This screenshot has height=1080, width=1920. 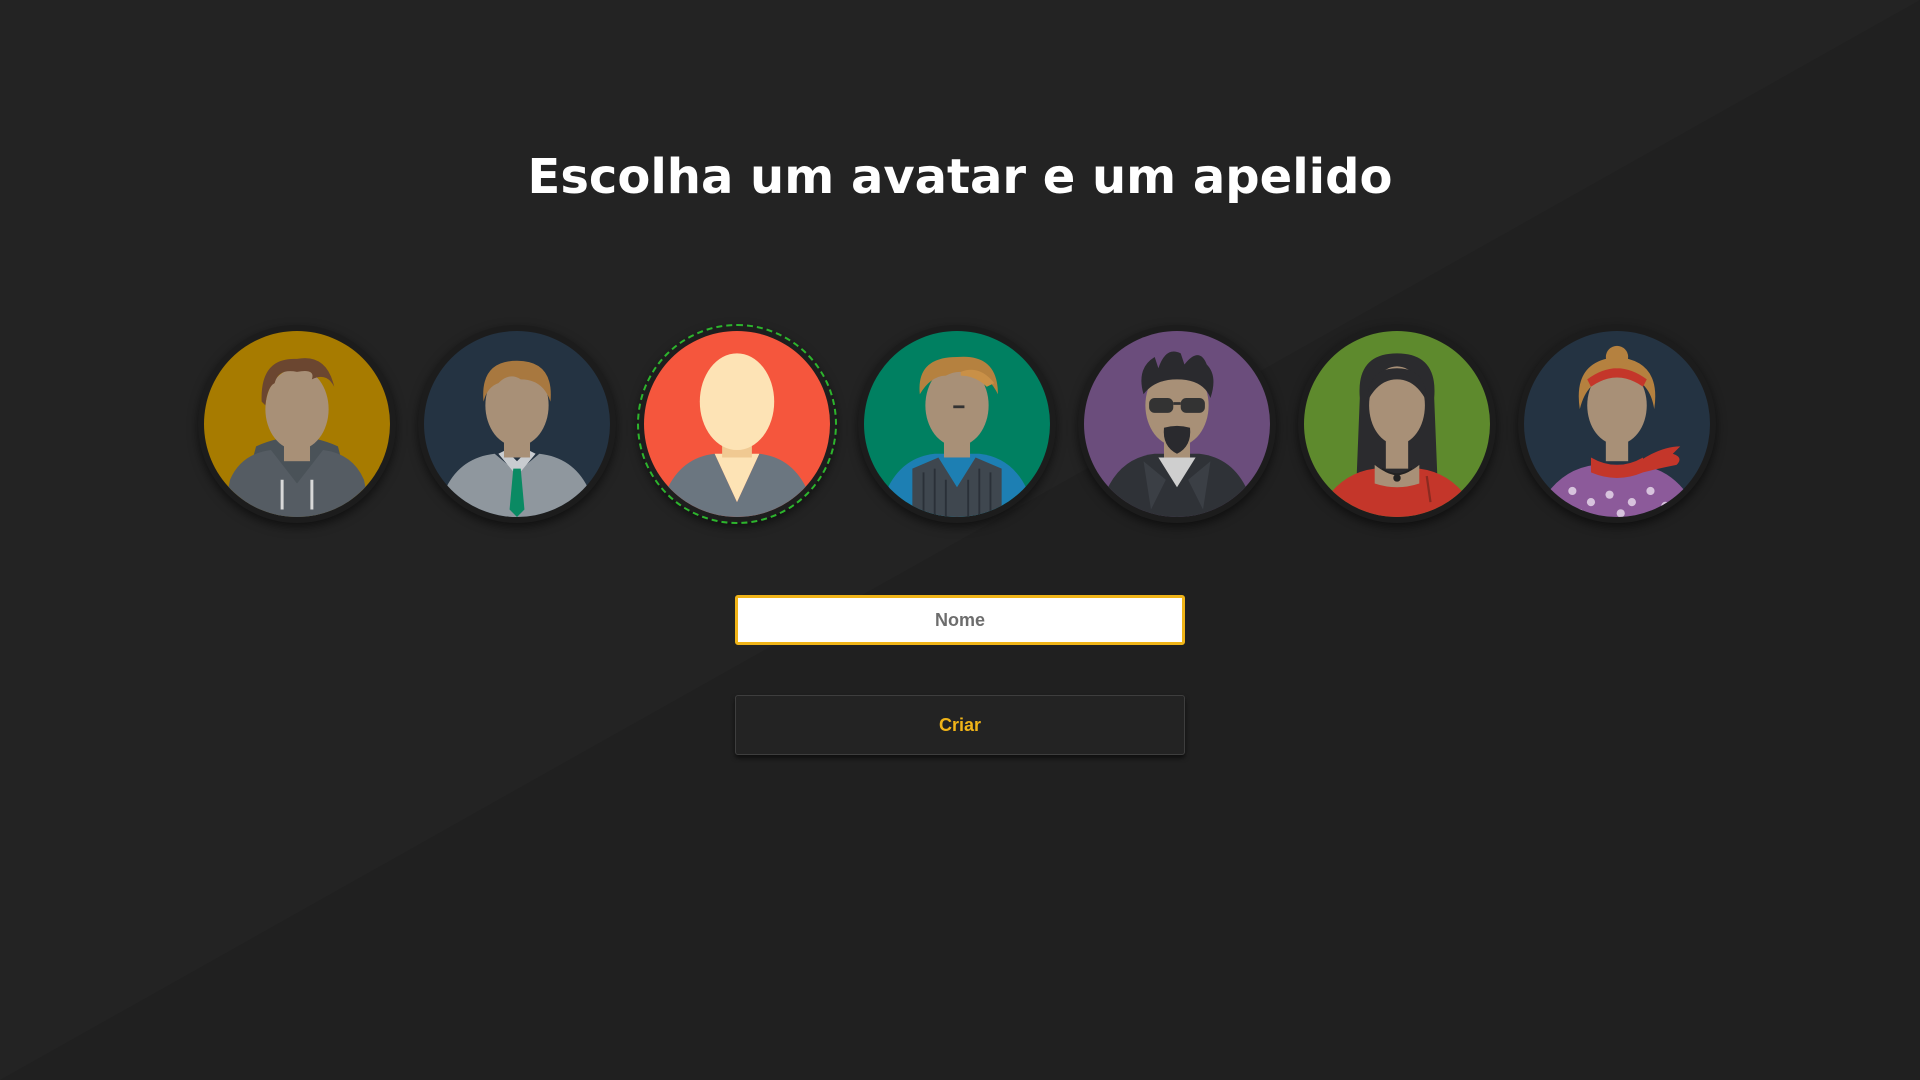 I want to click on avatar-vest-man-icon, so click(x=957, y=424).